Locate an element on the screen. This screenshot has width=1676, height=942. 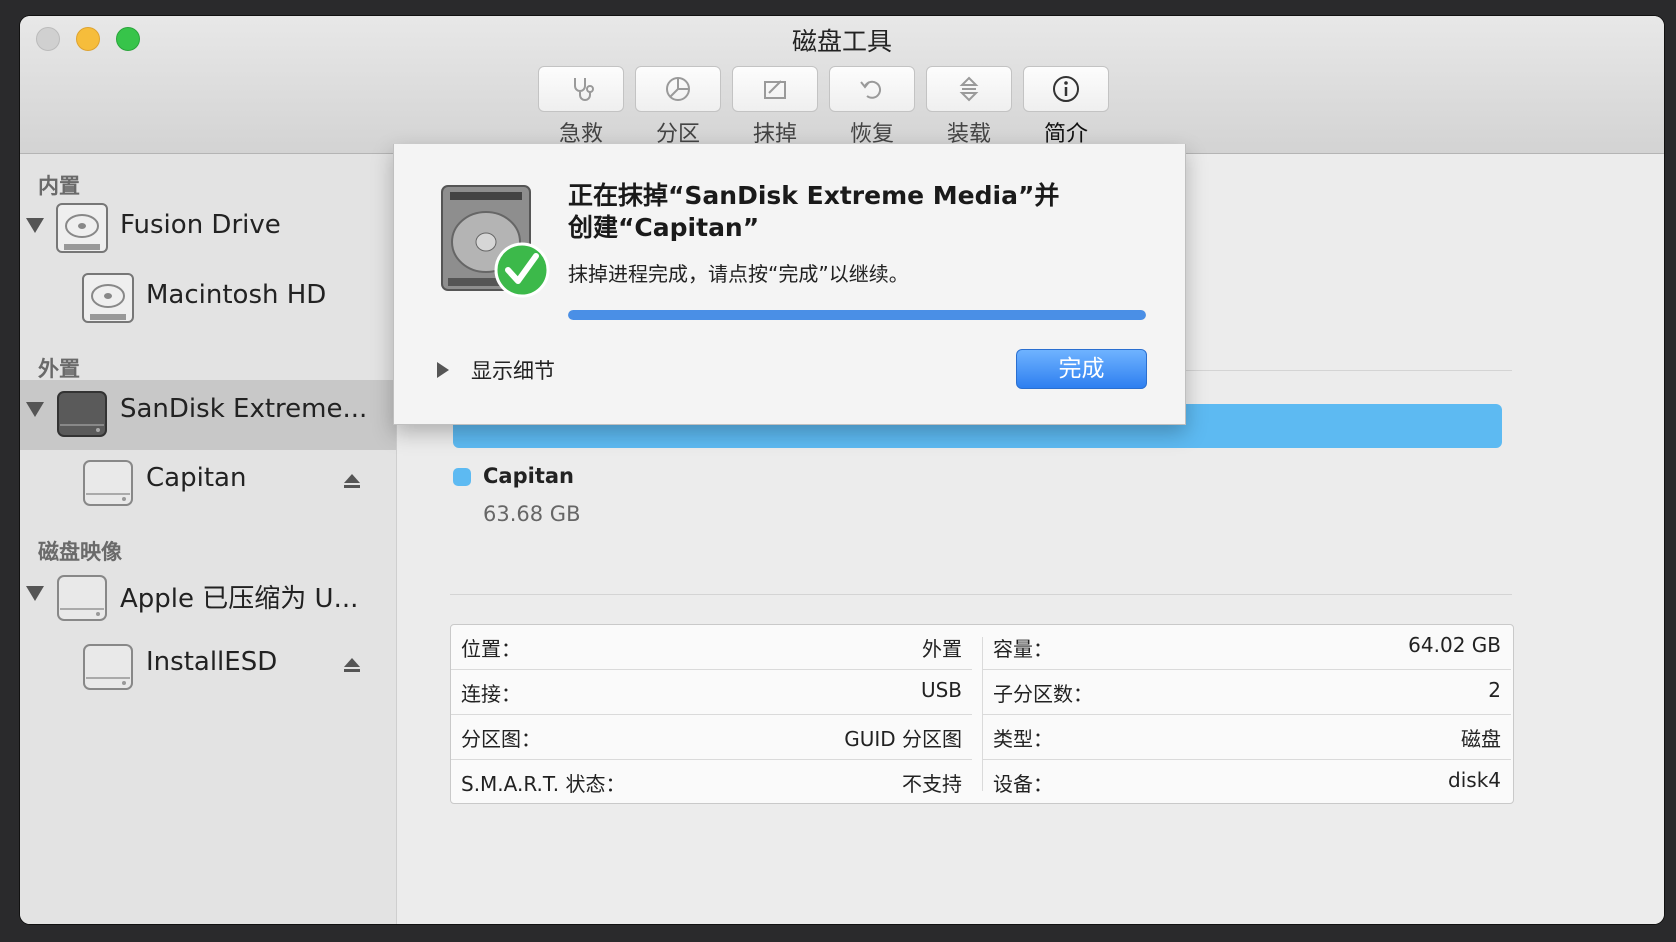
info-key: 子分区数： is located at coordinates (1043, 694).